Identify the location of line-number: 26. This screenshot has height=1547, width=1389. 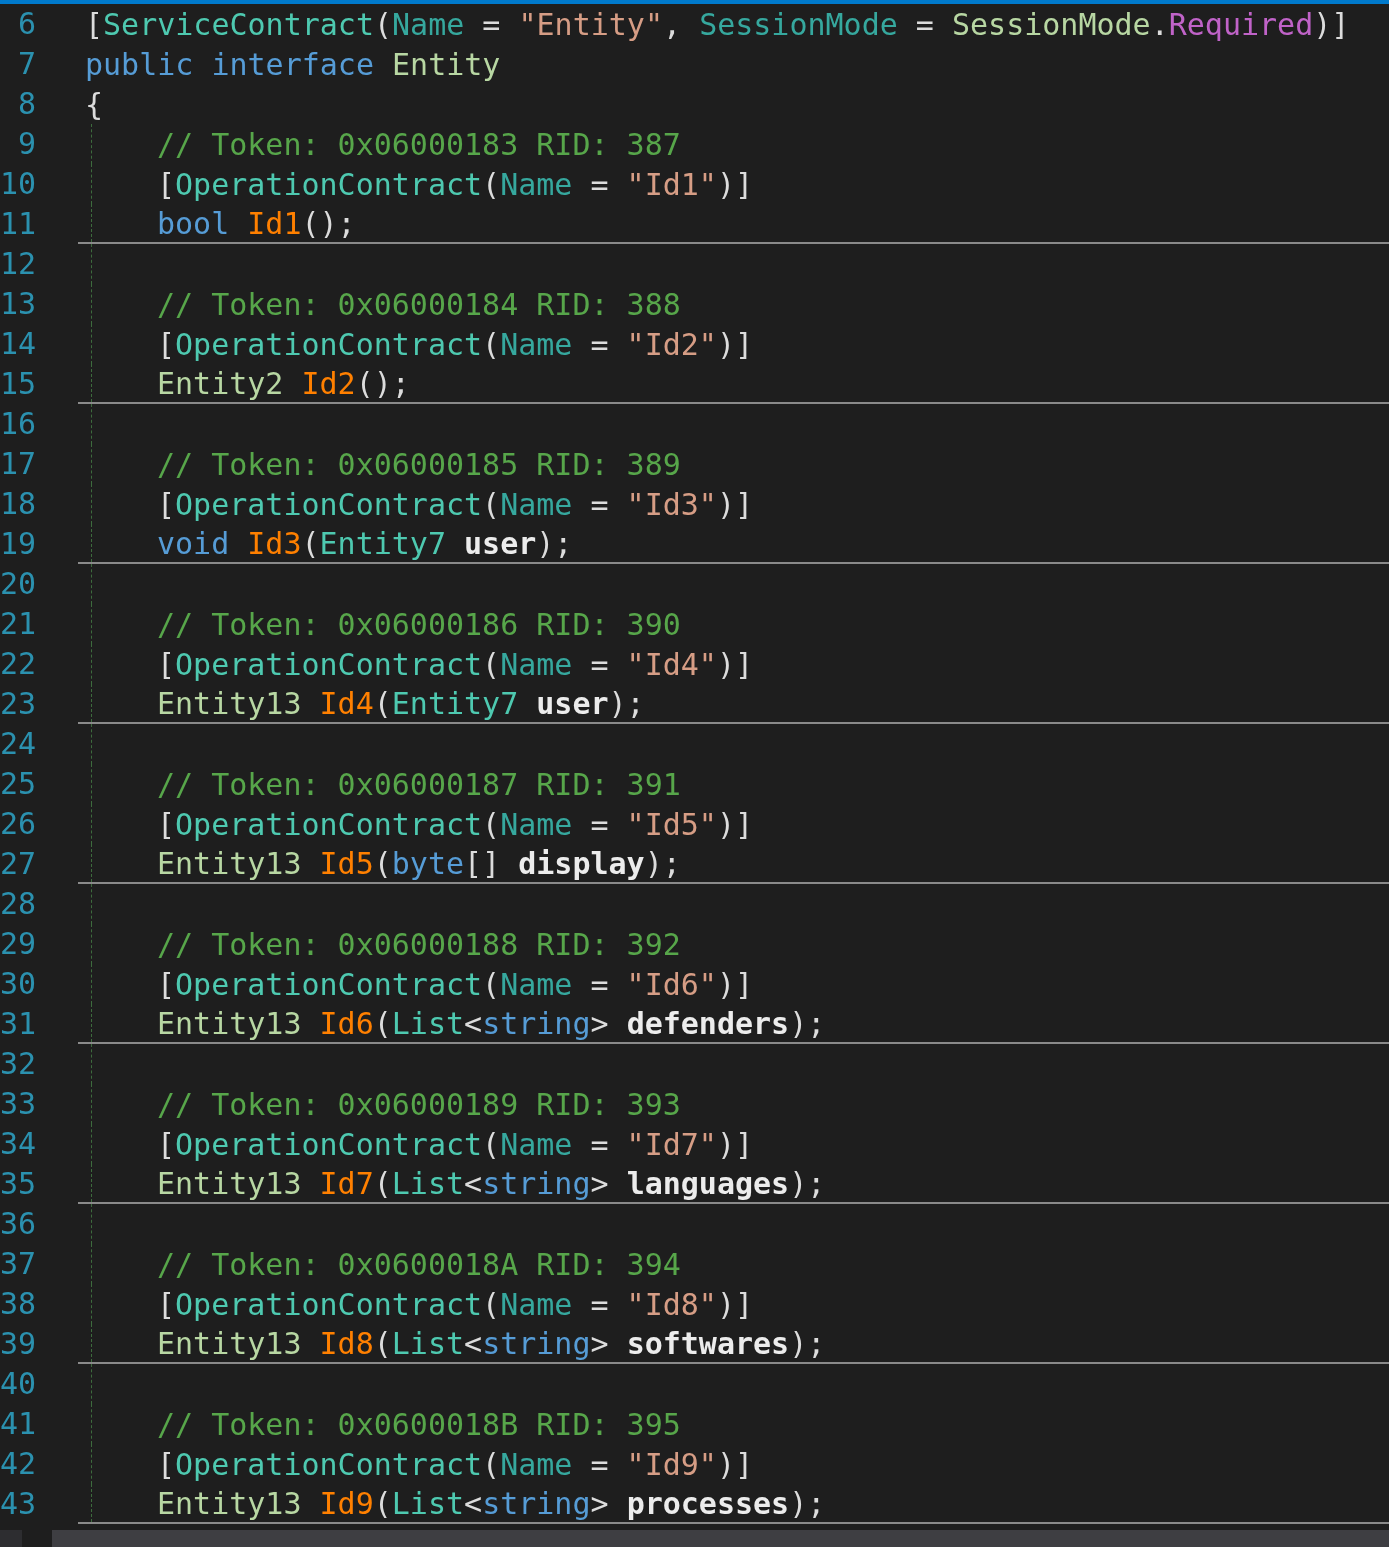
(18, 824).